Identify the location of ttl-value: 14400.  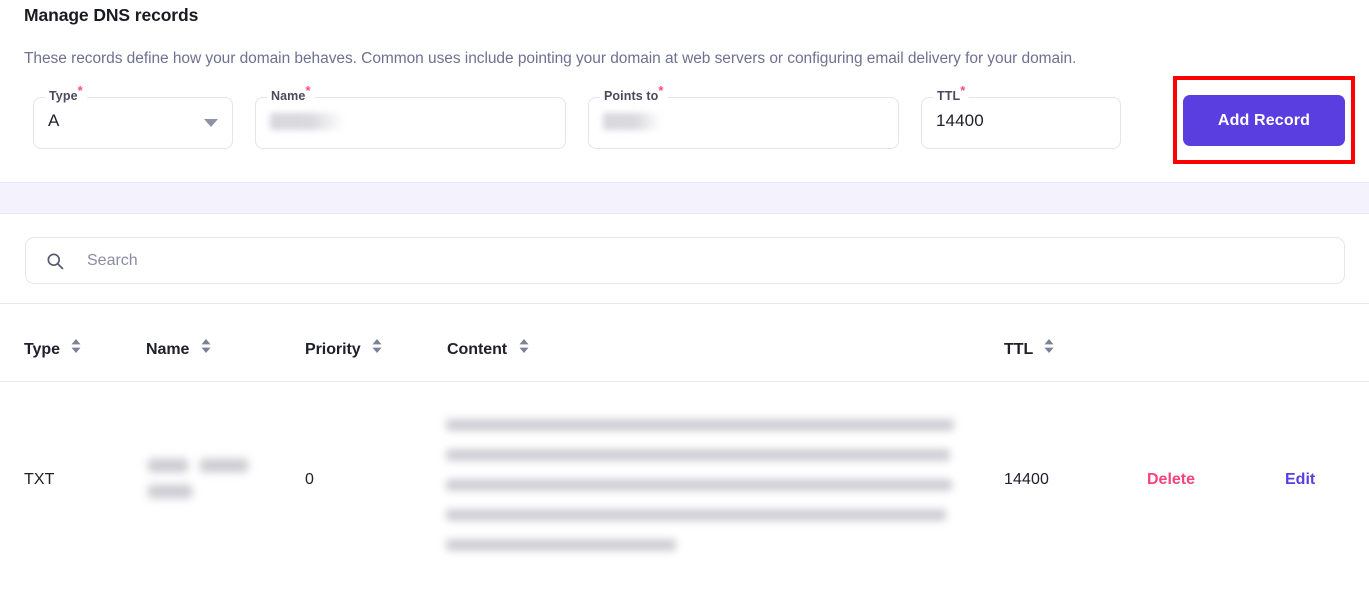
(960, 120).